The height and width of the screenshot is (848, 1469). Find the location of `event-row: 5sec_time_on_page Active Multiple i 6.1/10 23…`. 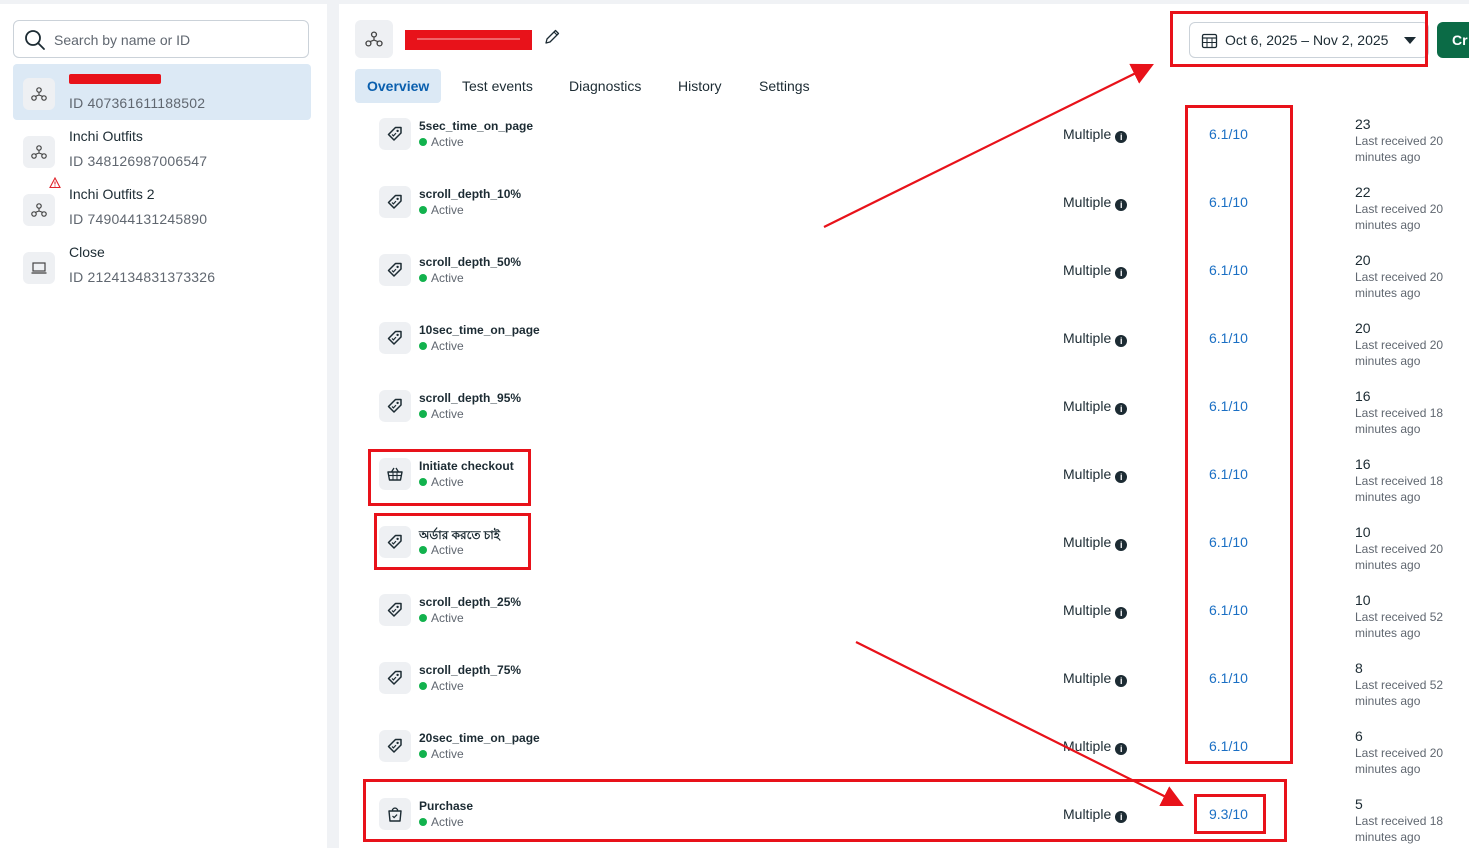

event-row: 5sec_time_on_page Active Multiple i 6.1/10 23… is located at coordinates (904, 150).